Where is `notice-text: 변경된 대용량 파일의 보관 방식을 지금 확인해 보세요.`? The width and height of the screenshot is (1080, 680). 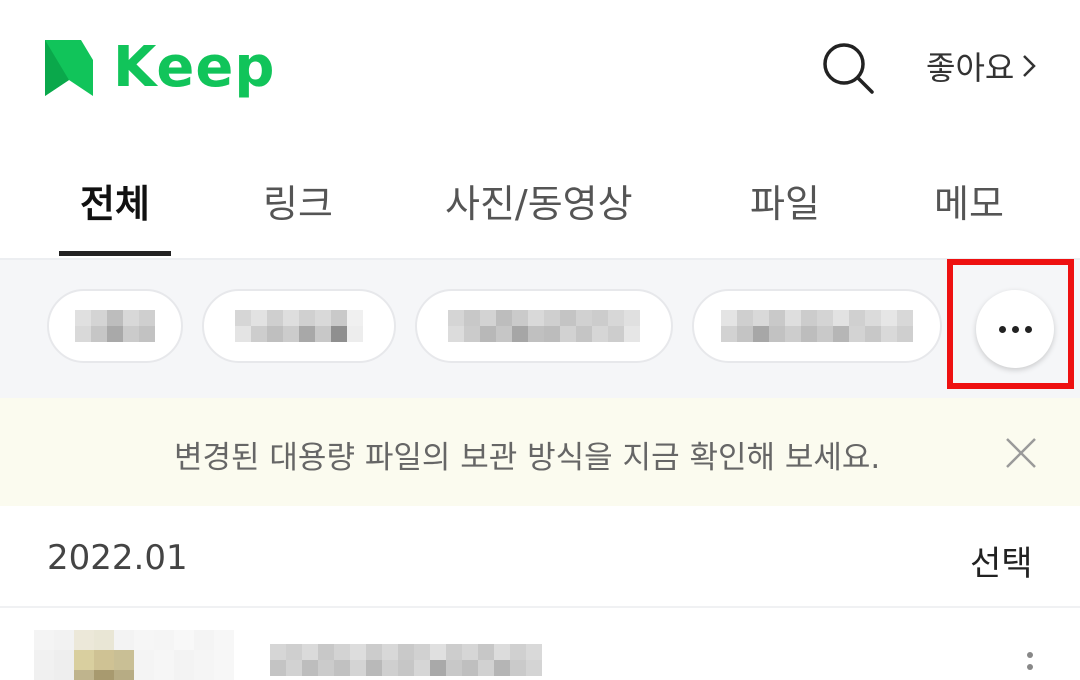
notice-text: 변경된 대용량 파일의 보관 방식을 지금 확인해 보세요. is located at coordinates (527, 458).